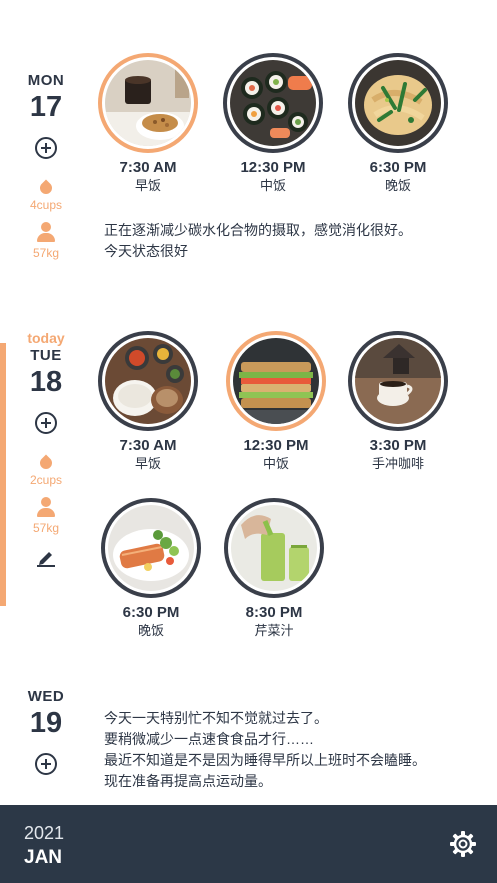 This screenshot has height=883, width=497. Describe the element at coordinates (274, 612) in the screenshot. I see `meal-time: 8:30 PM` at that location.